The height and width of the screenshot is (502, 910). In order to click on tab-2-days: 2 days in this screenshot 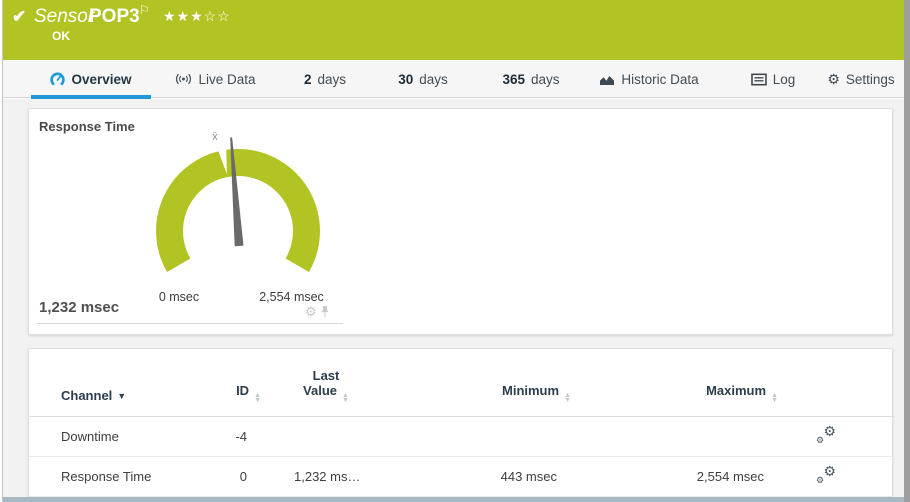, I will do `click(325, 79)`.